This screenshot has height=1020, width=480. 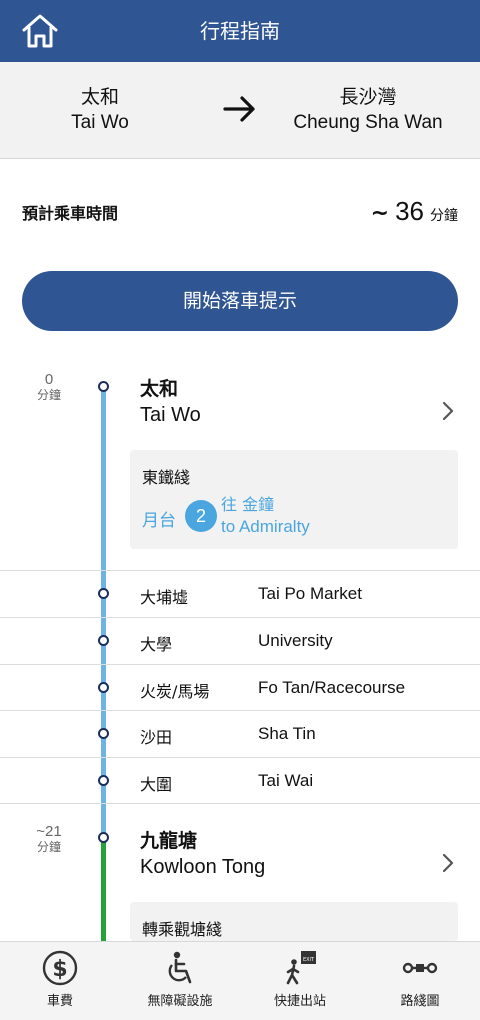 I want to click on platform-label: 月台, so click(x=159, y=521).